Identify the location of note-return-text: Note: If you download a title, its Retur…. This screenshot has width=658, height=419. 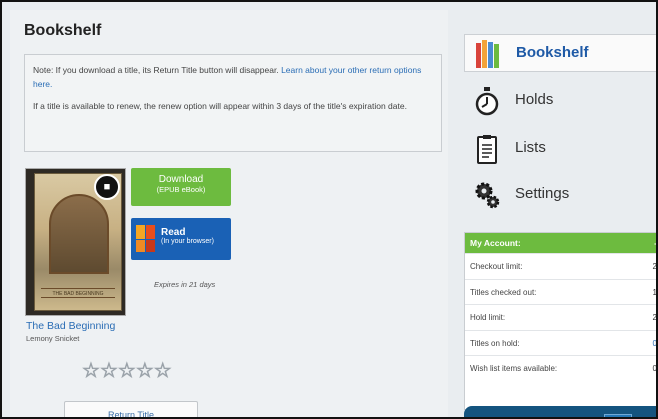
(157, 70).